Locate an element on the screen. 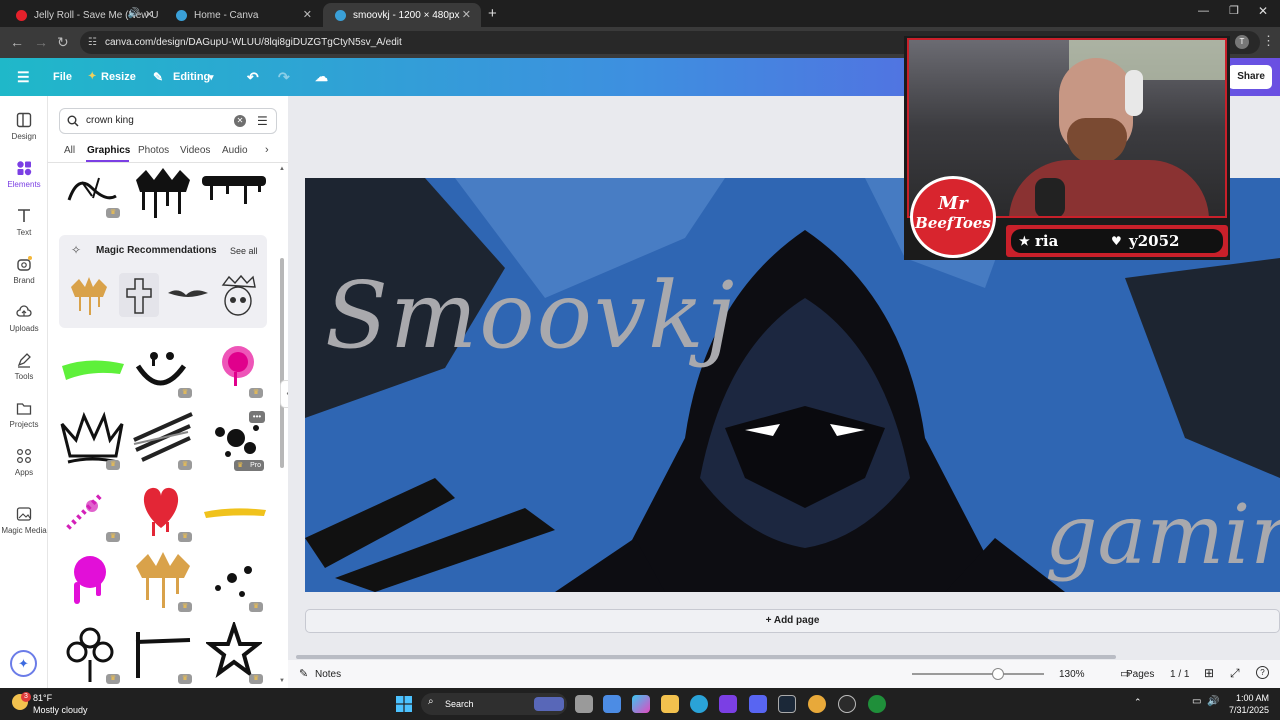  rail-elements: Elements is located at coordinates (24, 174).